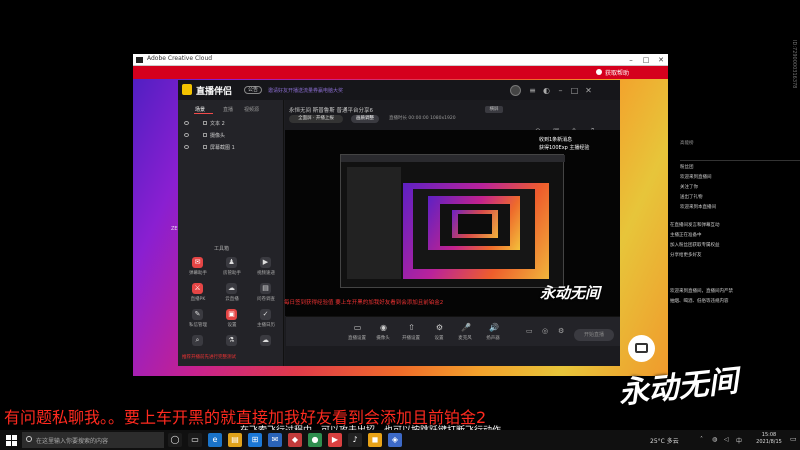  Describe the element at coordinates (562, 331) in the screenshot. I see `config-icon: ⚙` at that location.